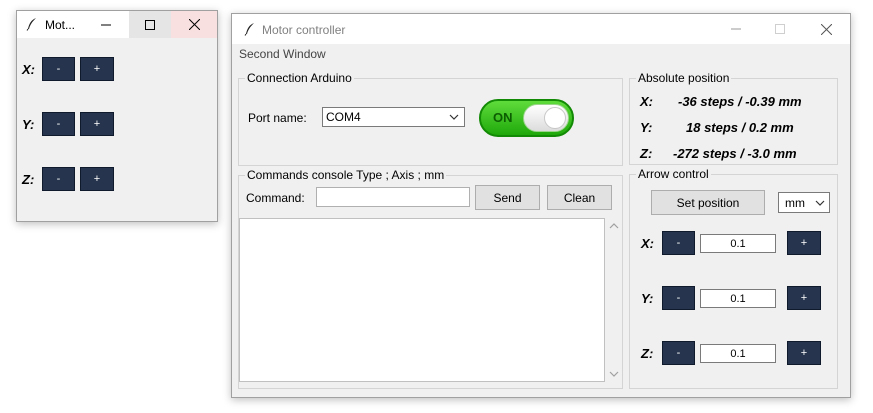  What do you see at coordinates (678, 298) in the screenshot?
I see `arrow-y-minus-button: -` at bounding box center [678, 298].